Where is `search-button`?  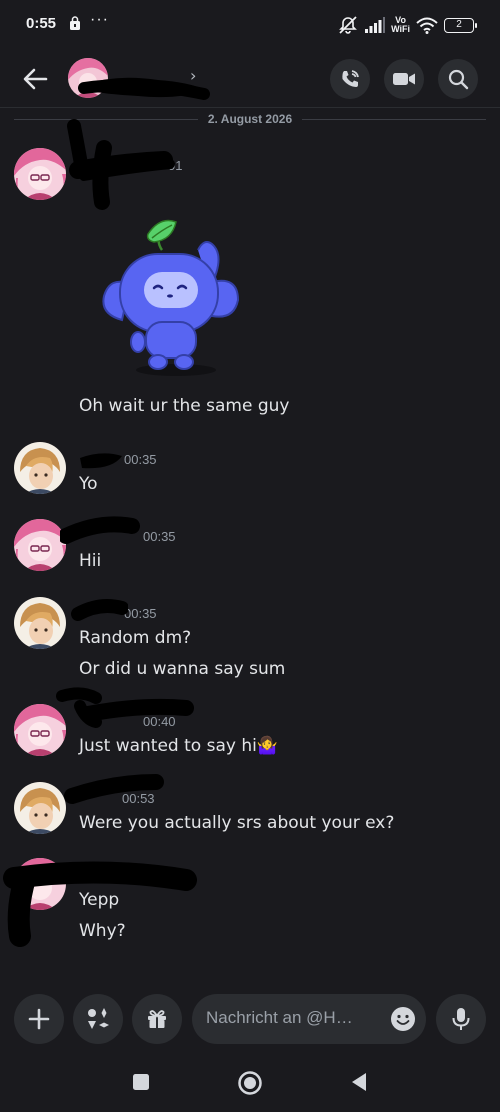 search-button is located at coordinates (458, 79).